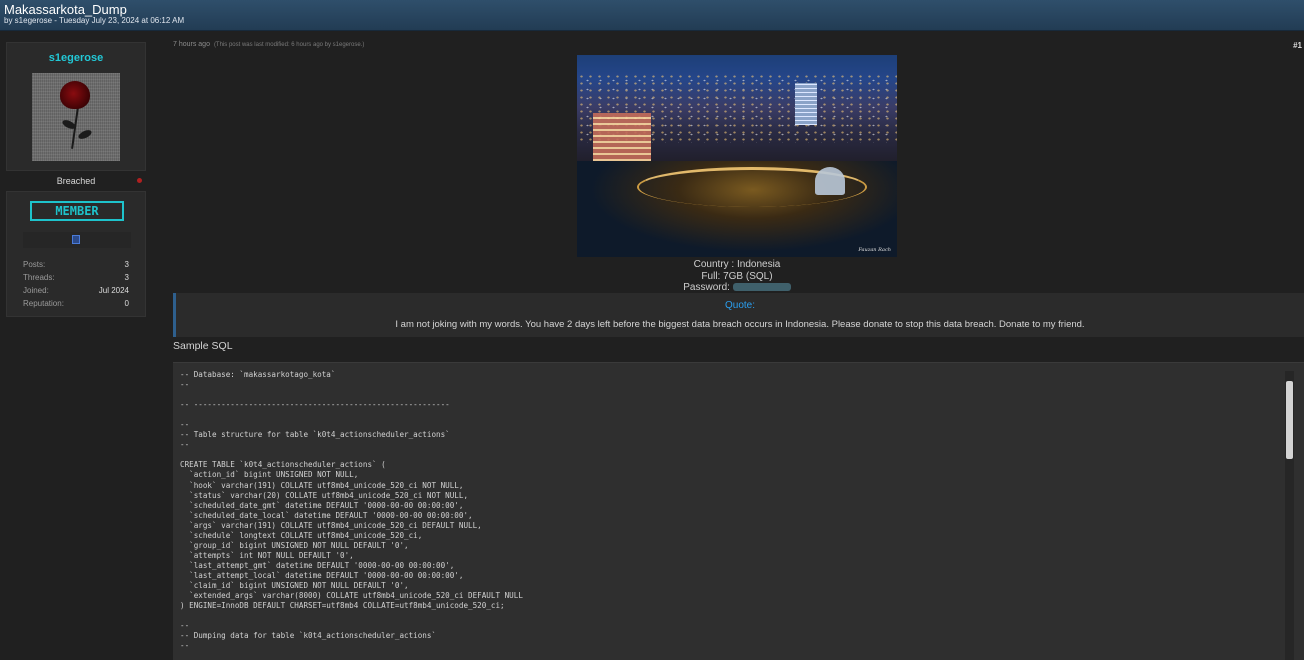 Image resolution: width=1304 pixels, height=660 pixels. Describe the element at coordinates (830, 181) in the screenshot. I see `floating-mosque-shape` at that location.